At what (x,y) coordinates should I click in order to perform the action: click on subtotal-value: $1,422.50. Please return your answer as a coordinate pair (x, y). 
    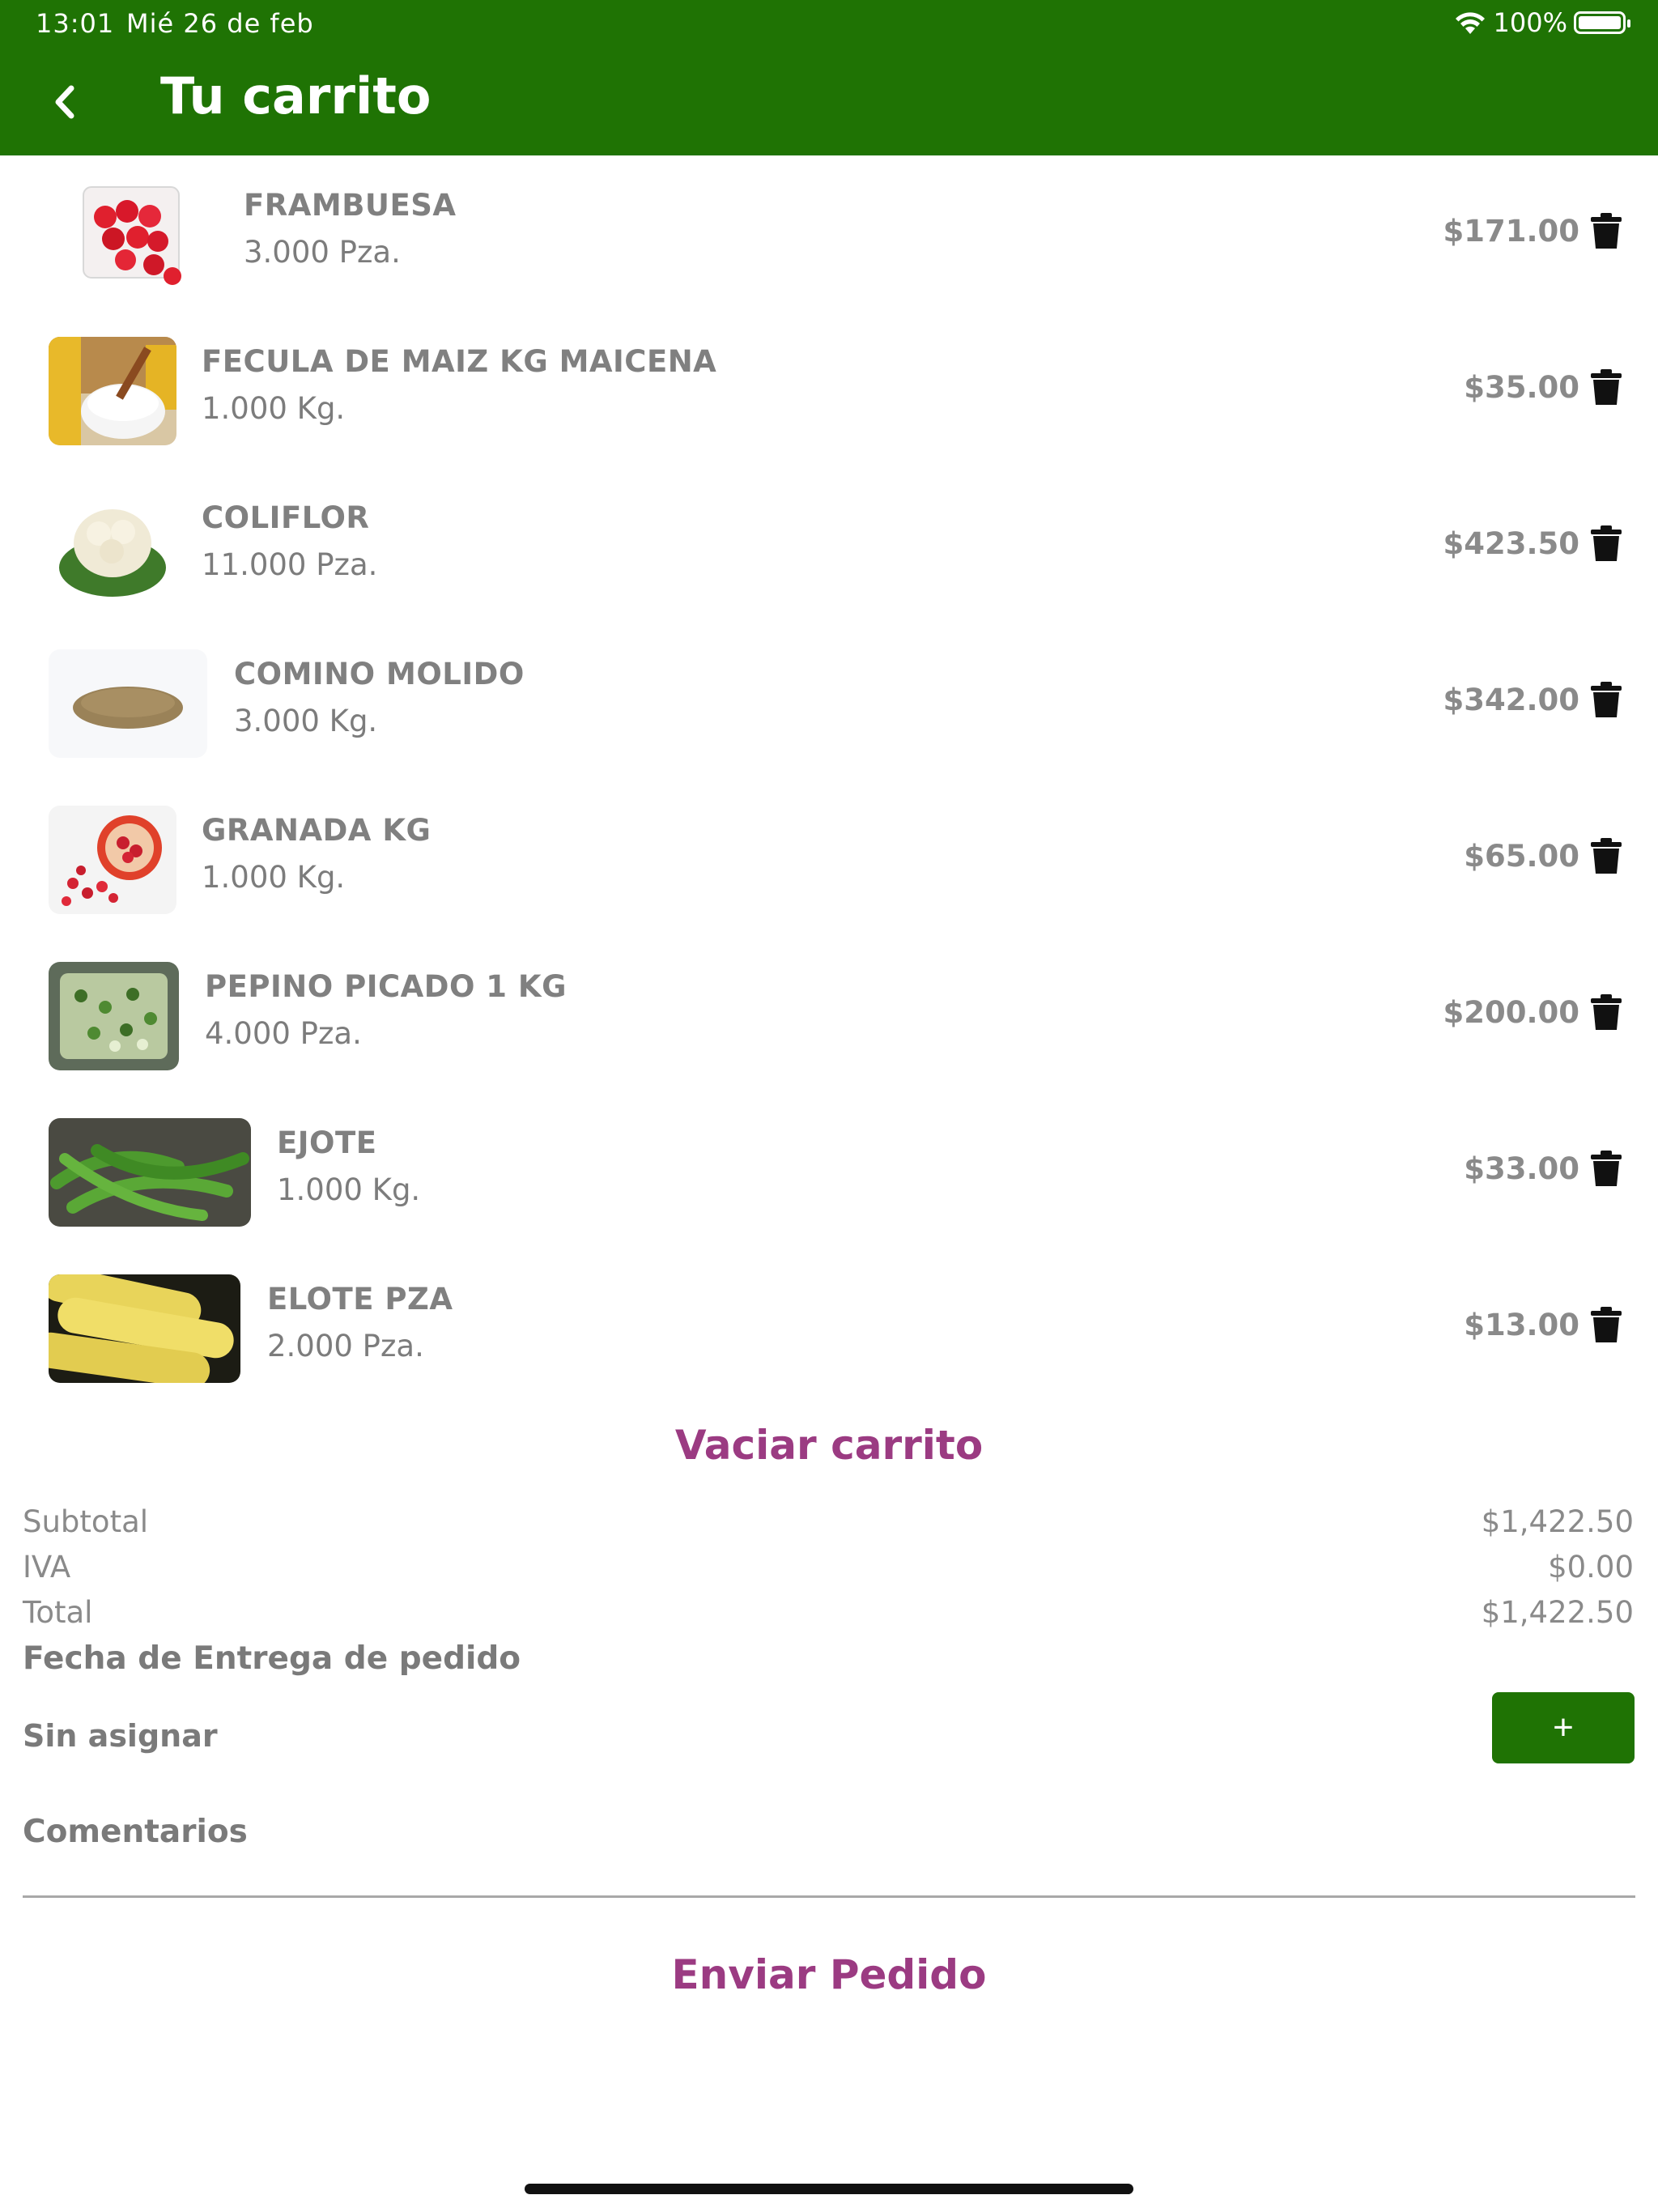
    Looking at the image, I should click on (1557, 1522).